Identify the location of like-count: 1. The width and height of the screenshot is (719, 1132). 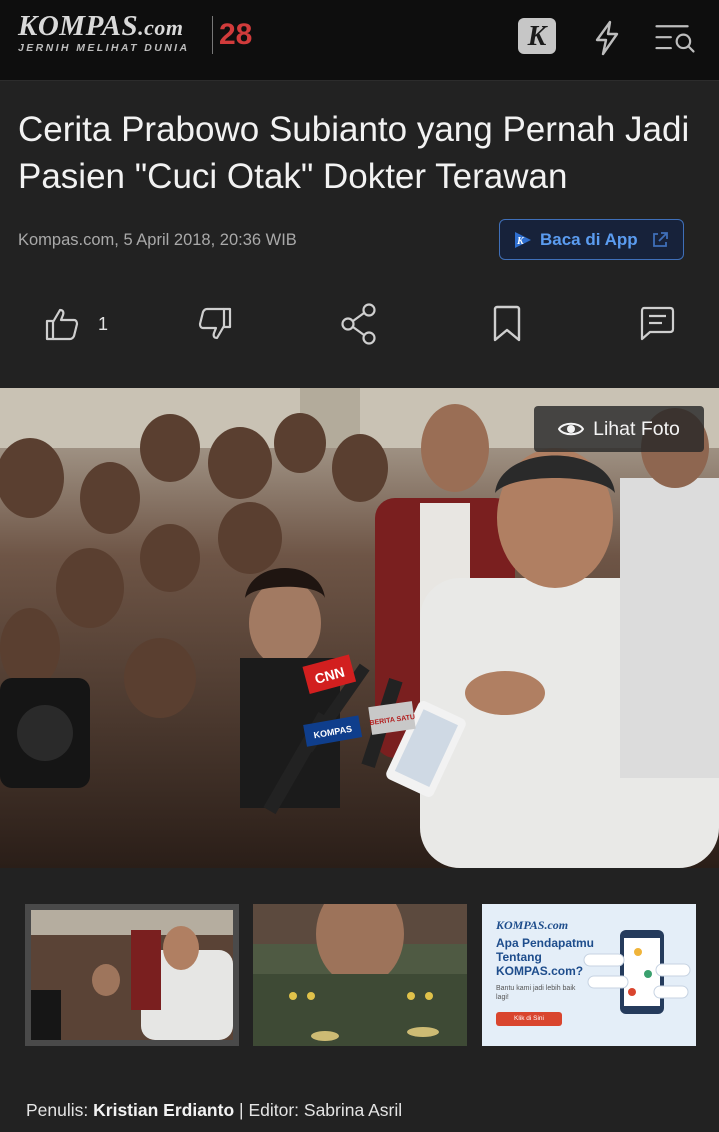
(103, 323).